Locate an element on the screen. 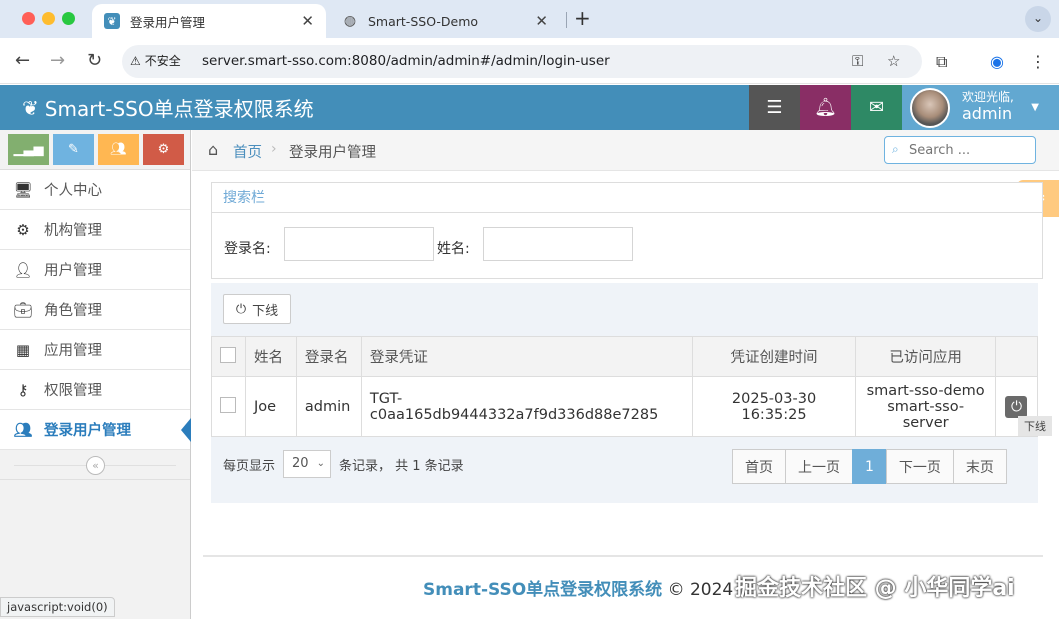  back-arrow-icon: ← is located at coordinates (22, 60).